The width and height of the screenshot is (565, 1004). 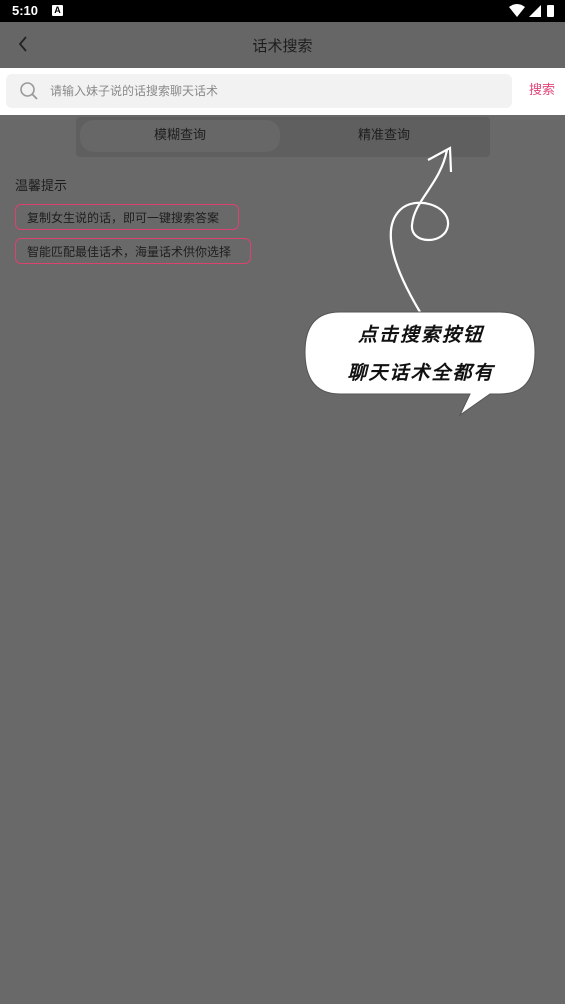 What do you see at coordinates (25, 10) in the screenshot?
I see `status-time: 5:10` at bounding box center [25, 10].